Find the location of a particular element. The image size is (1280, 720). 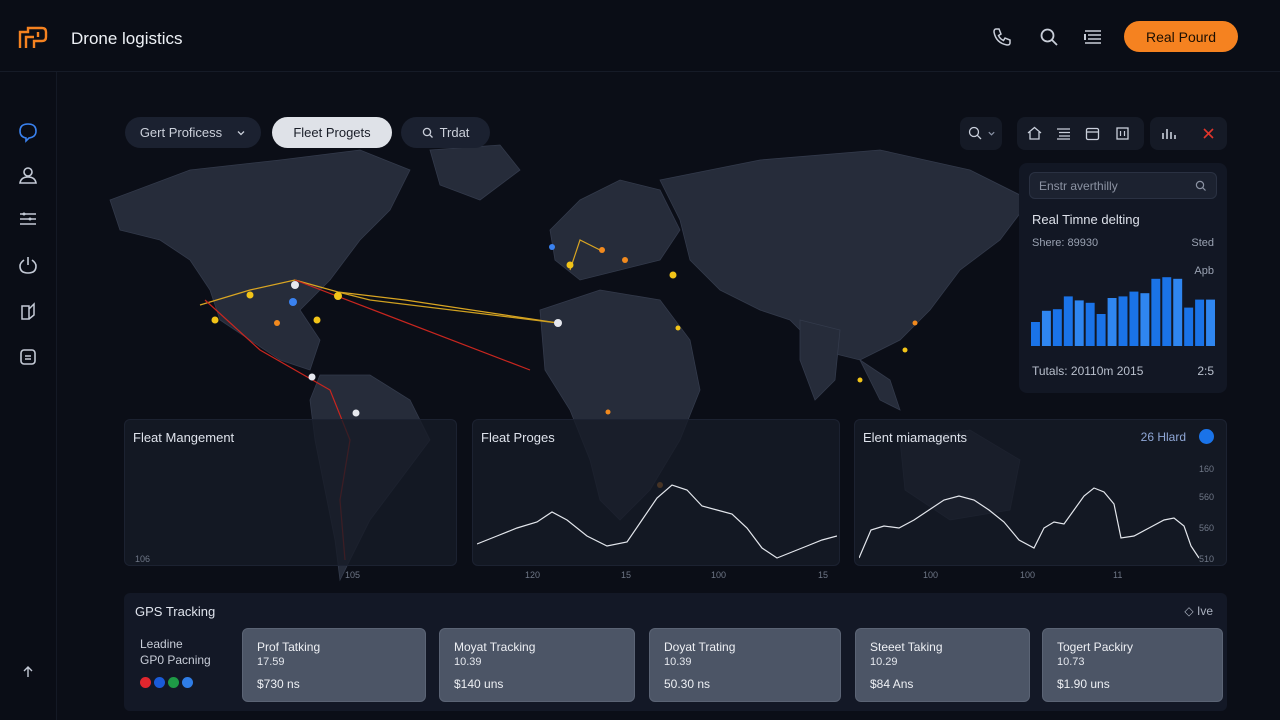

fleet-progress-card: Fleat Proges 120 15 100 15 is located at coordinates (656, 499).